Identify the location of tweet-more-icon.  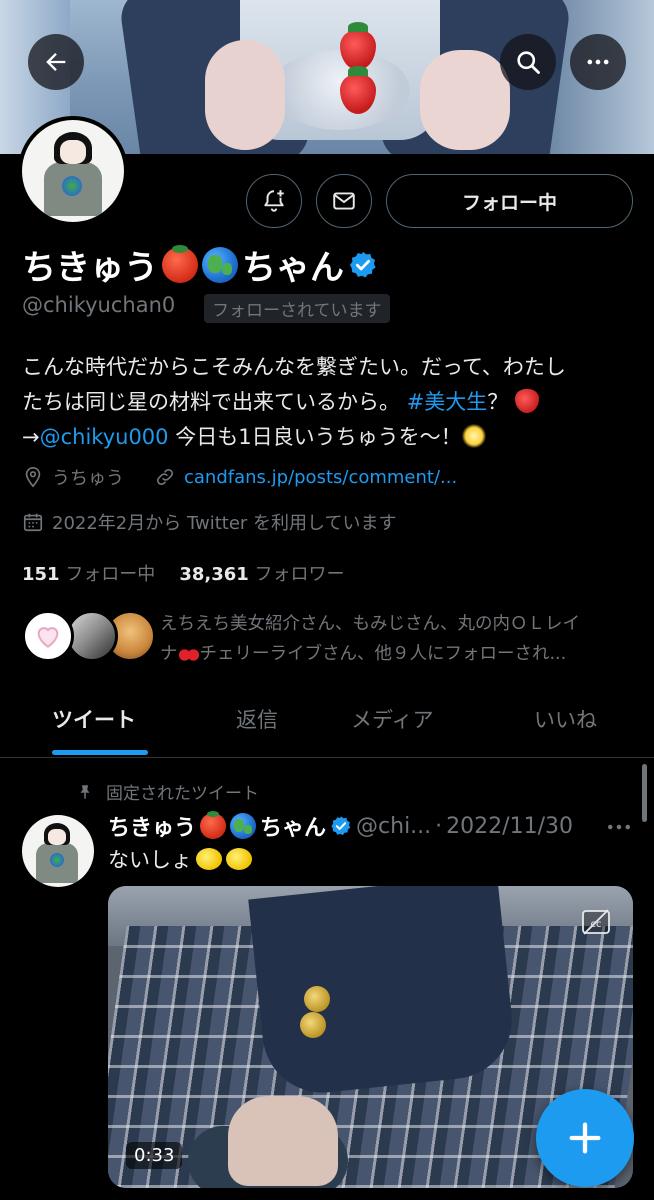
(619, 827).